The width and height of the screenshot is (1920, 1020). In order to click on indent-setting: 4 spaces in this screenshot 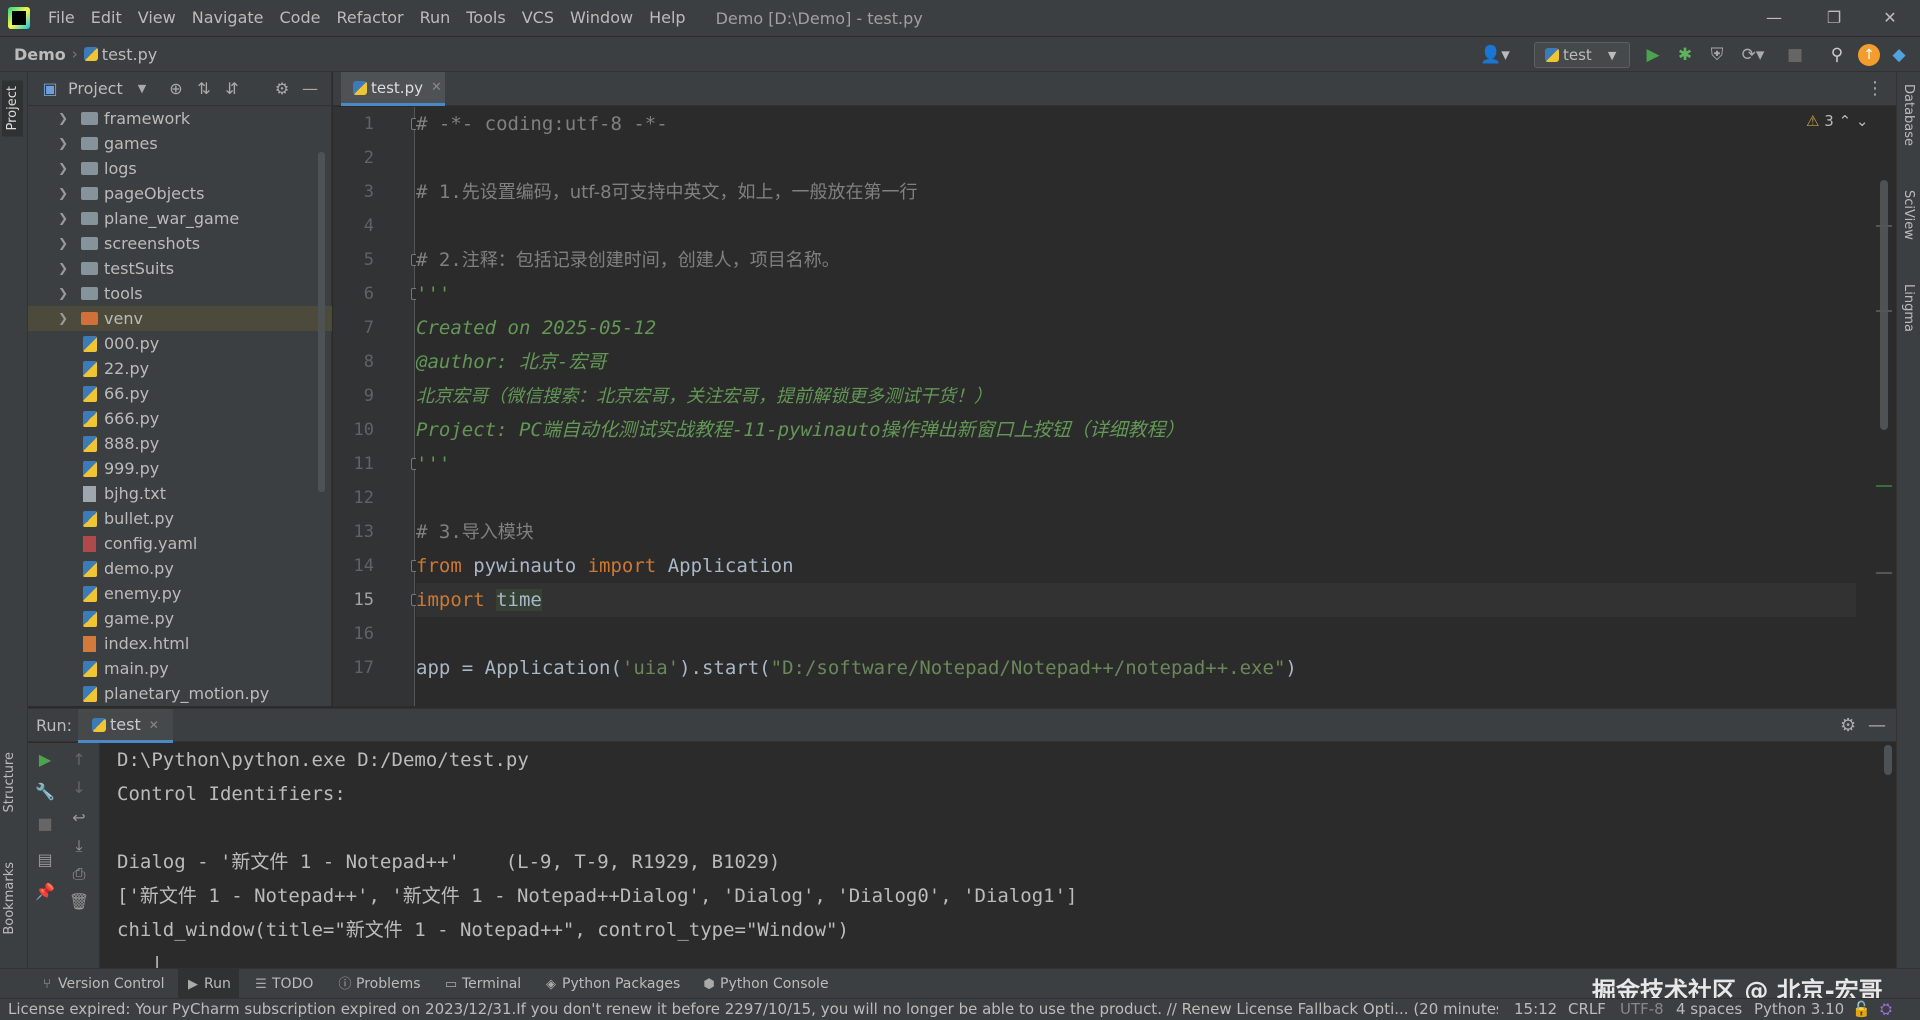, I will do `click(1709, 1009)`.